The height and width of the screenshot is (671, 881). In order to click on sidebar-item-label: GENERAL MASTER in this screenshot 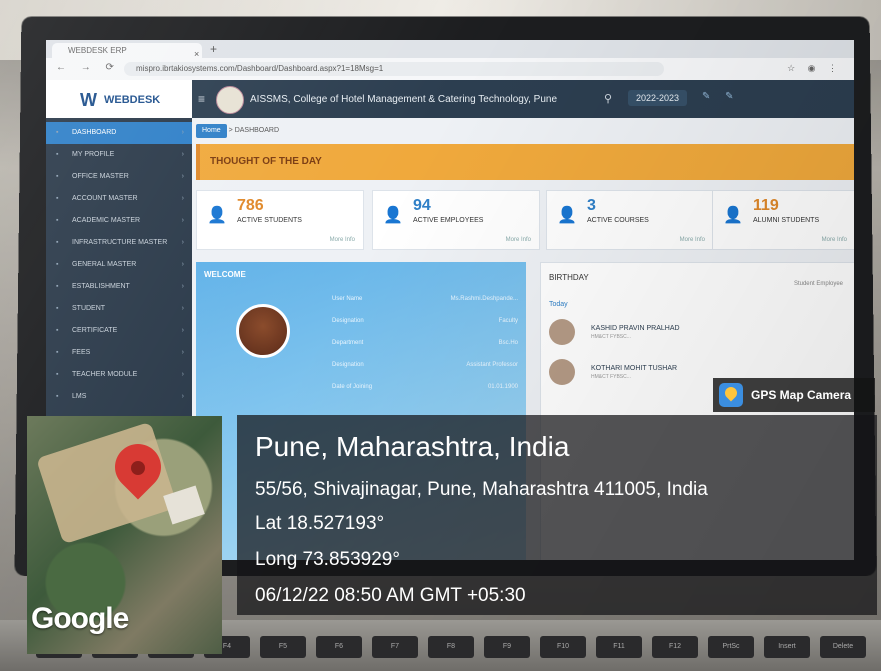, I will do `click(104, 264)`.